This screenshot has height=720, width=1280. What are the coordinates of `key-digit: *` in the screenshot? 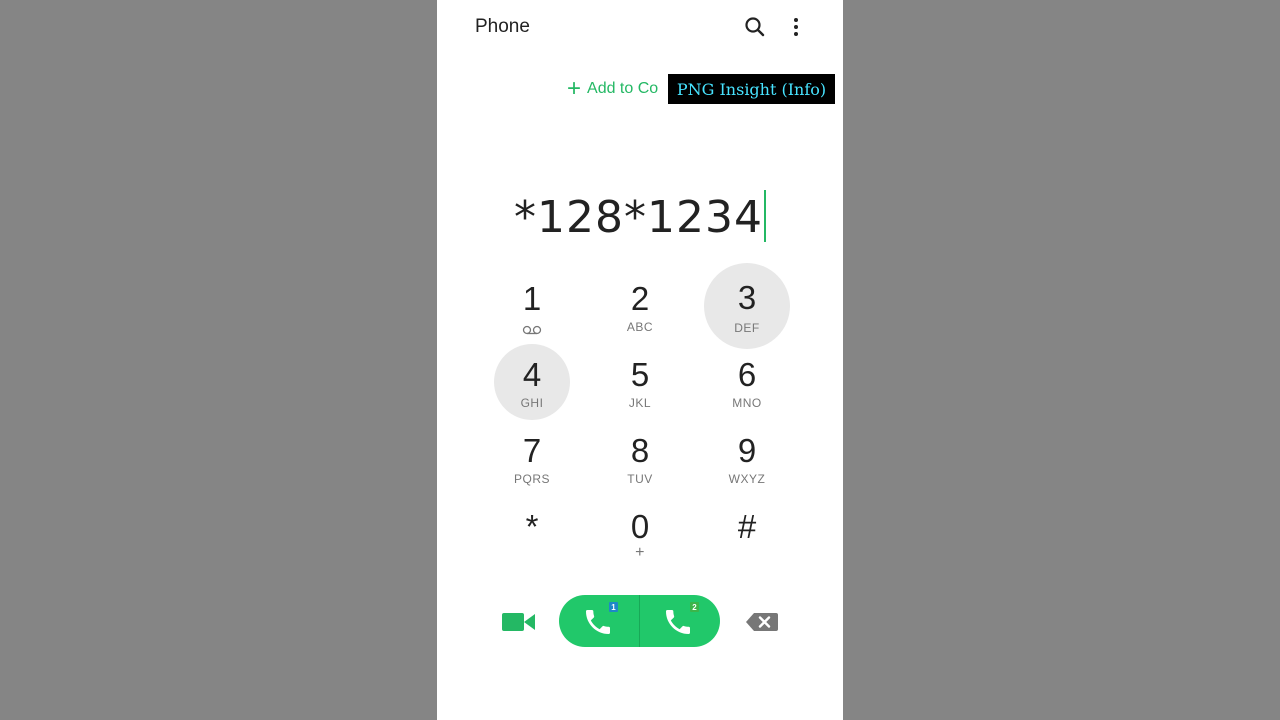 It's located at (532, 526).